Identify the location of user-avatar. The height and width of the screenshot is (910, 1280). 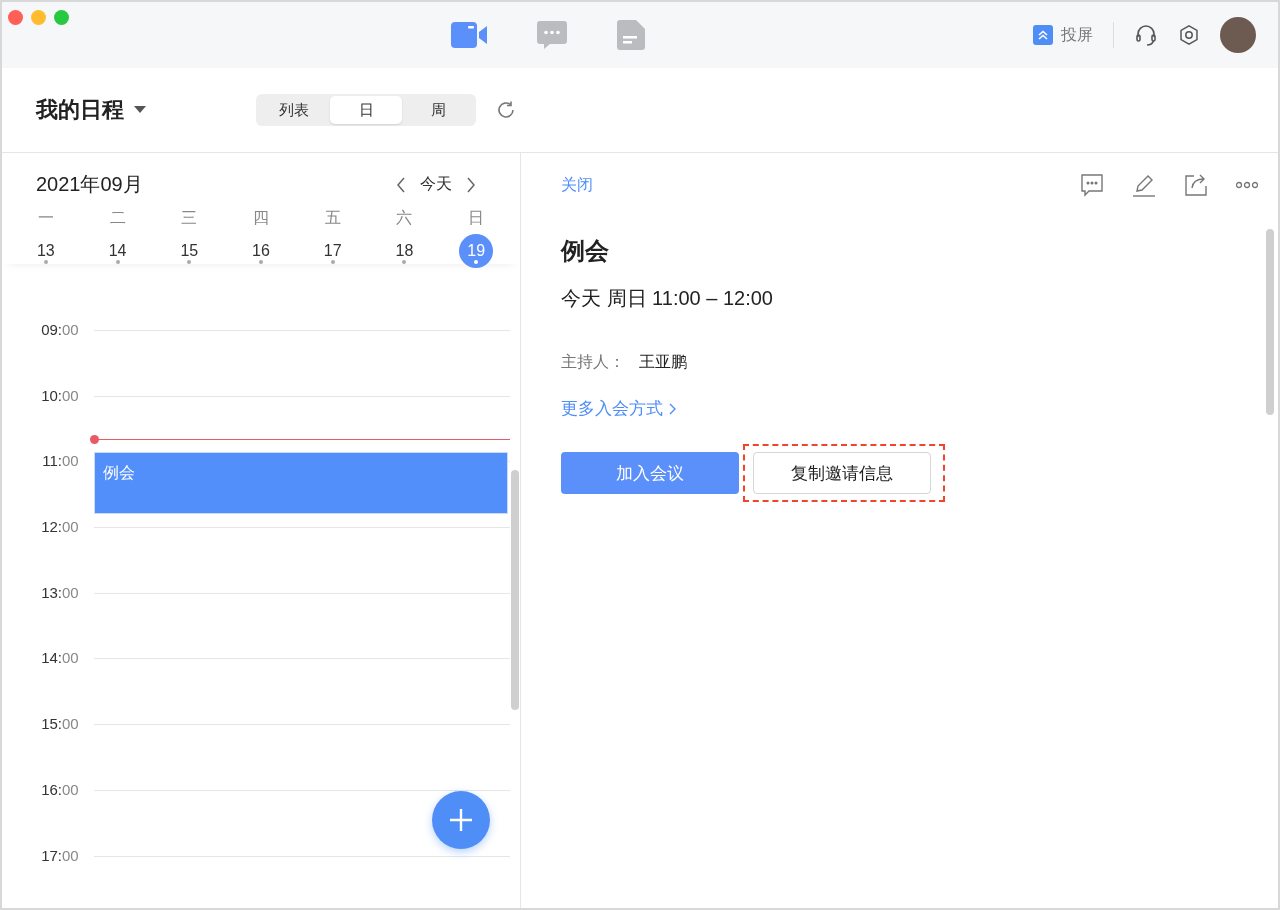
(1238, 35).